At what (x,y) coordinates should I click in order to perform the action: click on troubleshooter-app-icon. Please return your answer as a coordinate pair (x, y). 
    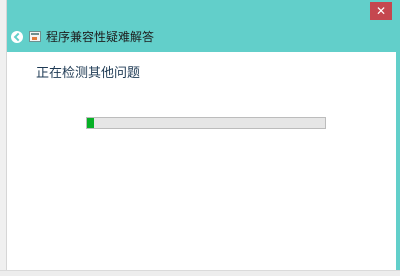
    Looking at the image, I should click on (35, 36).